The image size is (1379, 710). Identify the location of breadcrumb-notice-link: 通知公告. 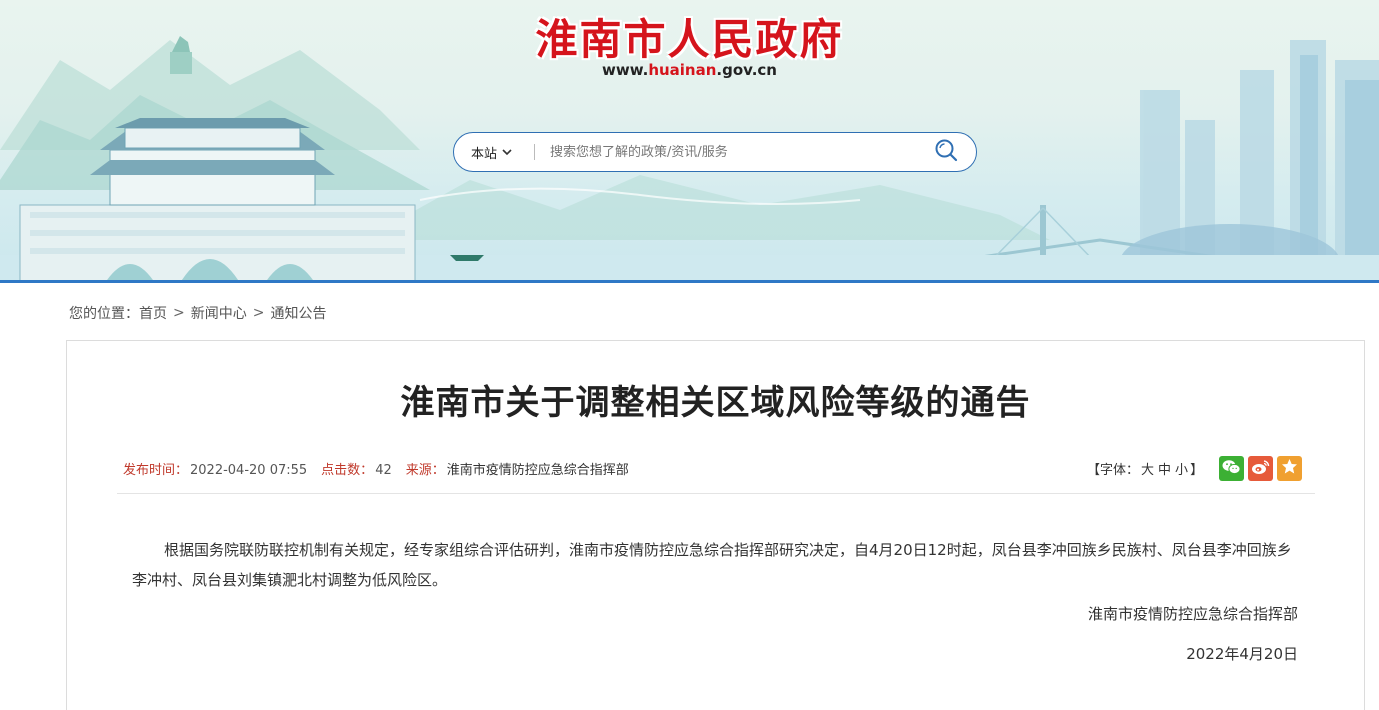
(298, 313).